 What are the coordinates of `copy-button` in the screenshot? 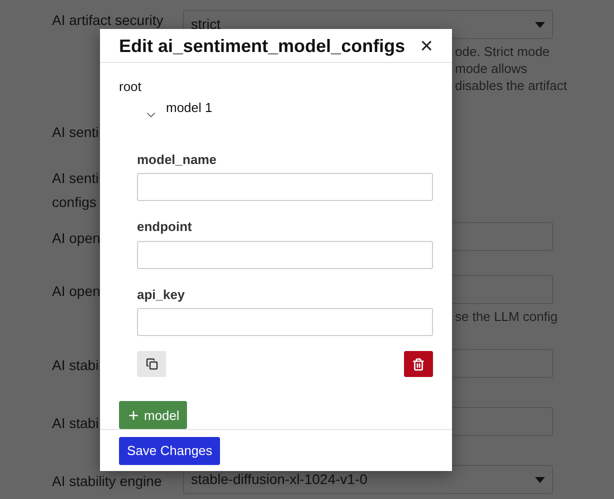 It's located at (151, 364).